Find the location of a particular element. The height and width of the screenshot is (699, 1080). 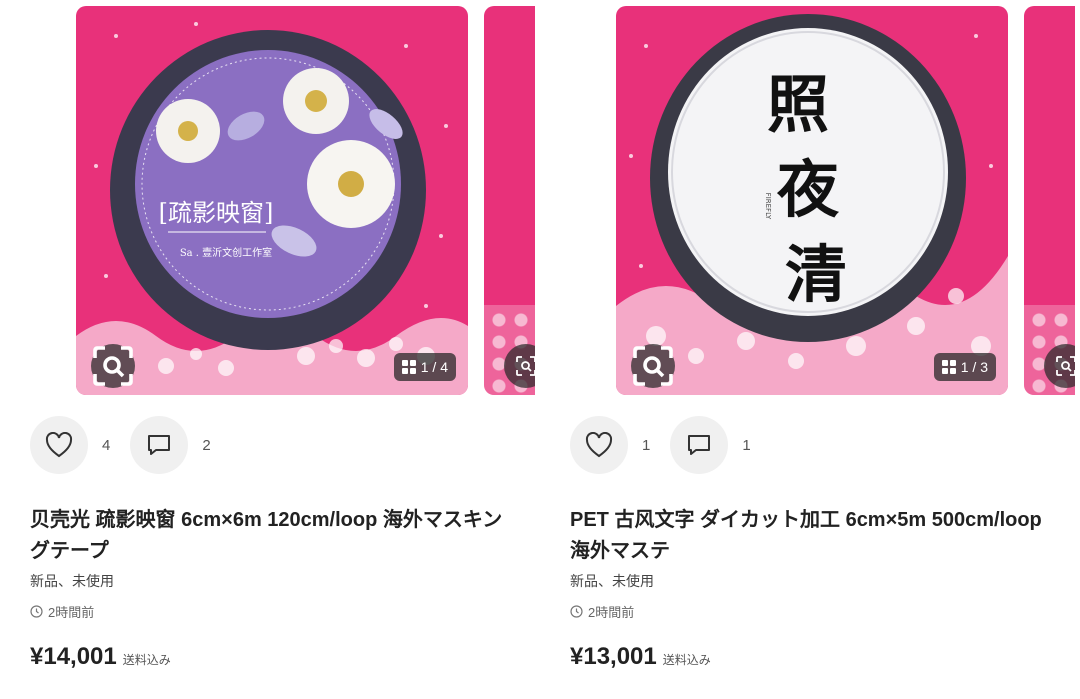

comment-count: 2 is located at coordinates (206, 445).